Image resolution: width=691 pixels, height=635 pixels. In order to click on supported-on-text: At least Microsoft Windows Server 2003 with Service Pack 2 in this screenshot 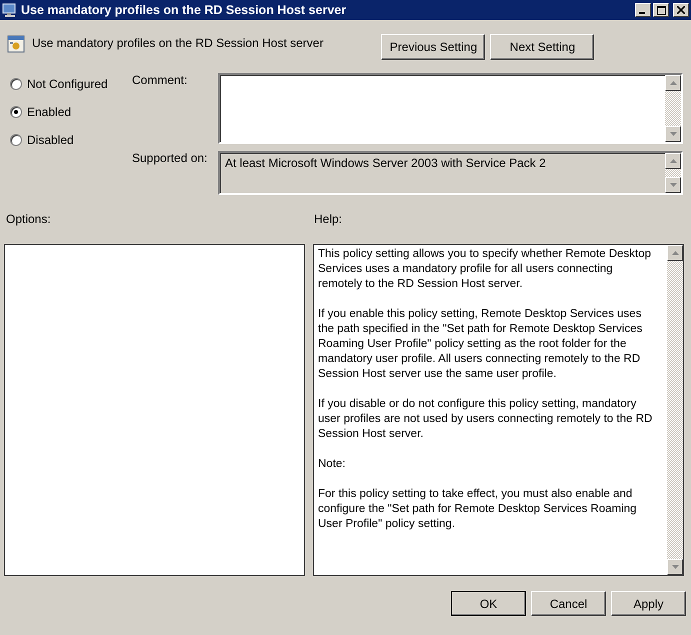, I will do `click(385, 163)`.